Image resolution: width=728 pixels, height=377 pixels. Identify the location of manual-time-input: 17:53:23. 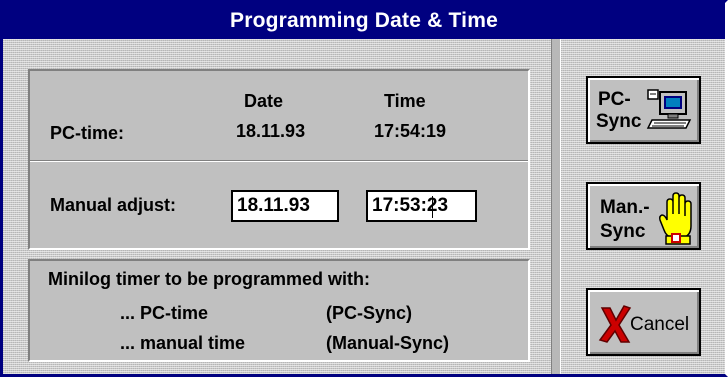
(421, 206).